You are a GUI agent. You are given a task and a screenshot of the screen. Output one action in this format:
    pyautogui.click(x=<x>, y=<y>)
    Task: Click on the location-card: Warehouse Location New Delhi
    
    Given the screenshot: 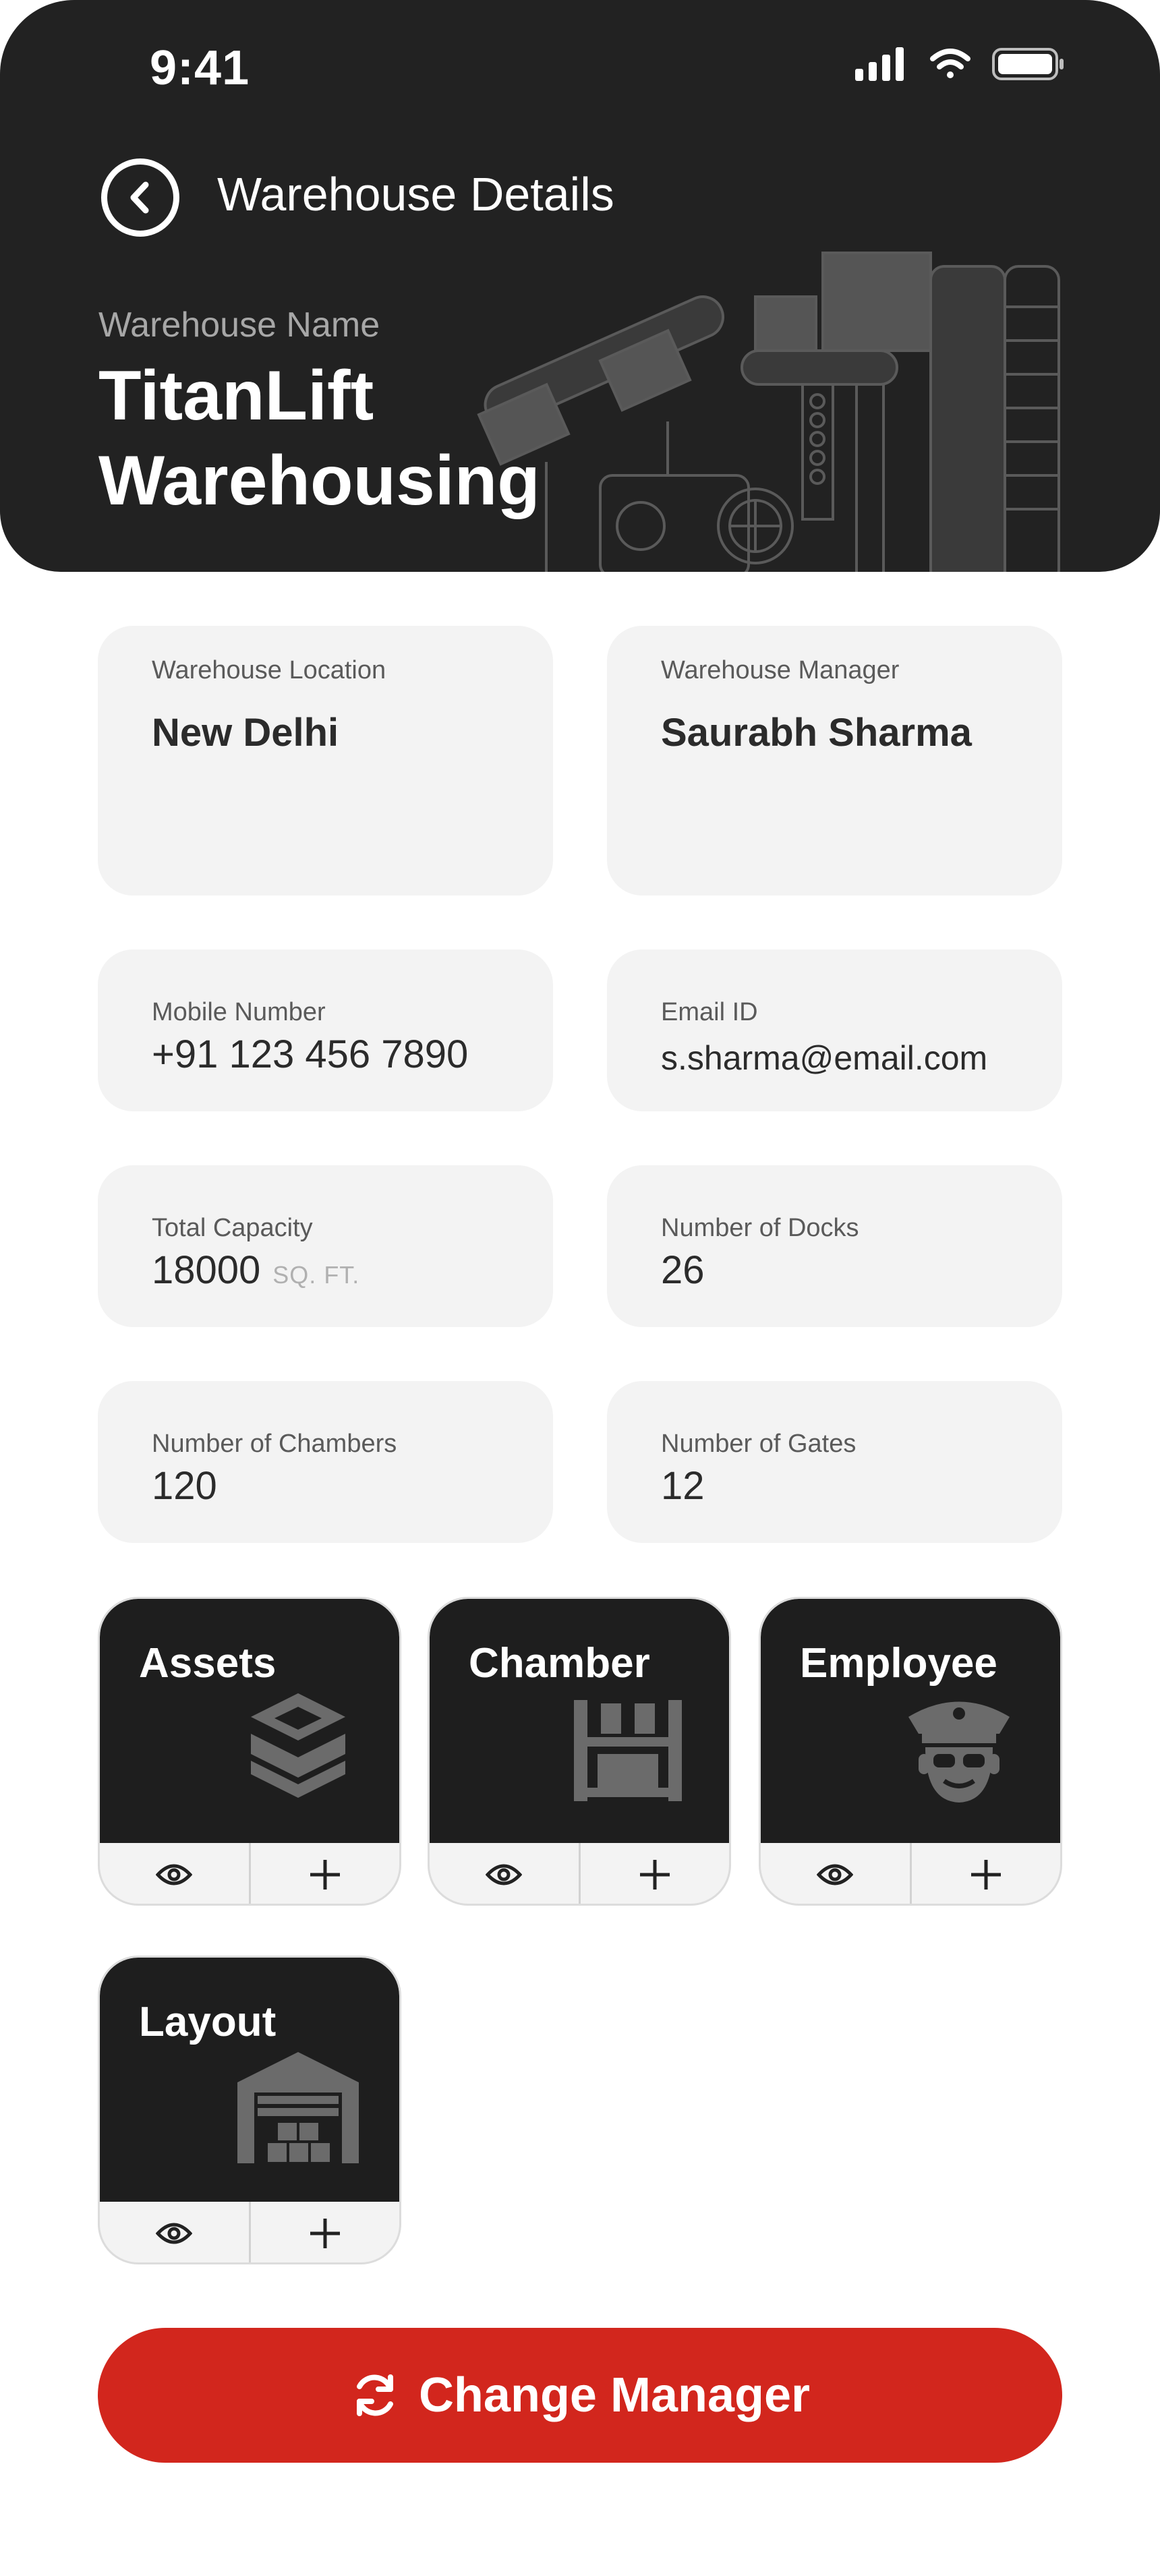 What is the action you would take?
    pyautogui.click(x=325, y=761)
    